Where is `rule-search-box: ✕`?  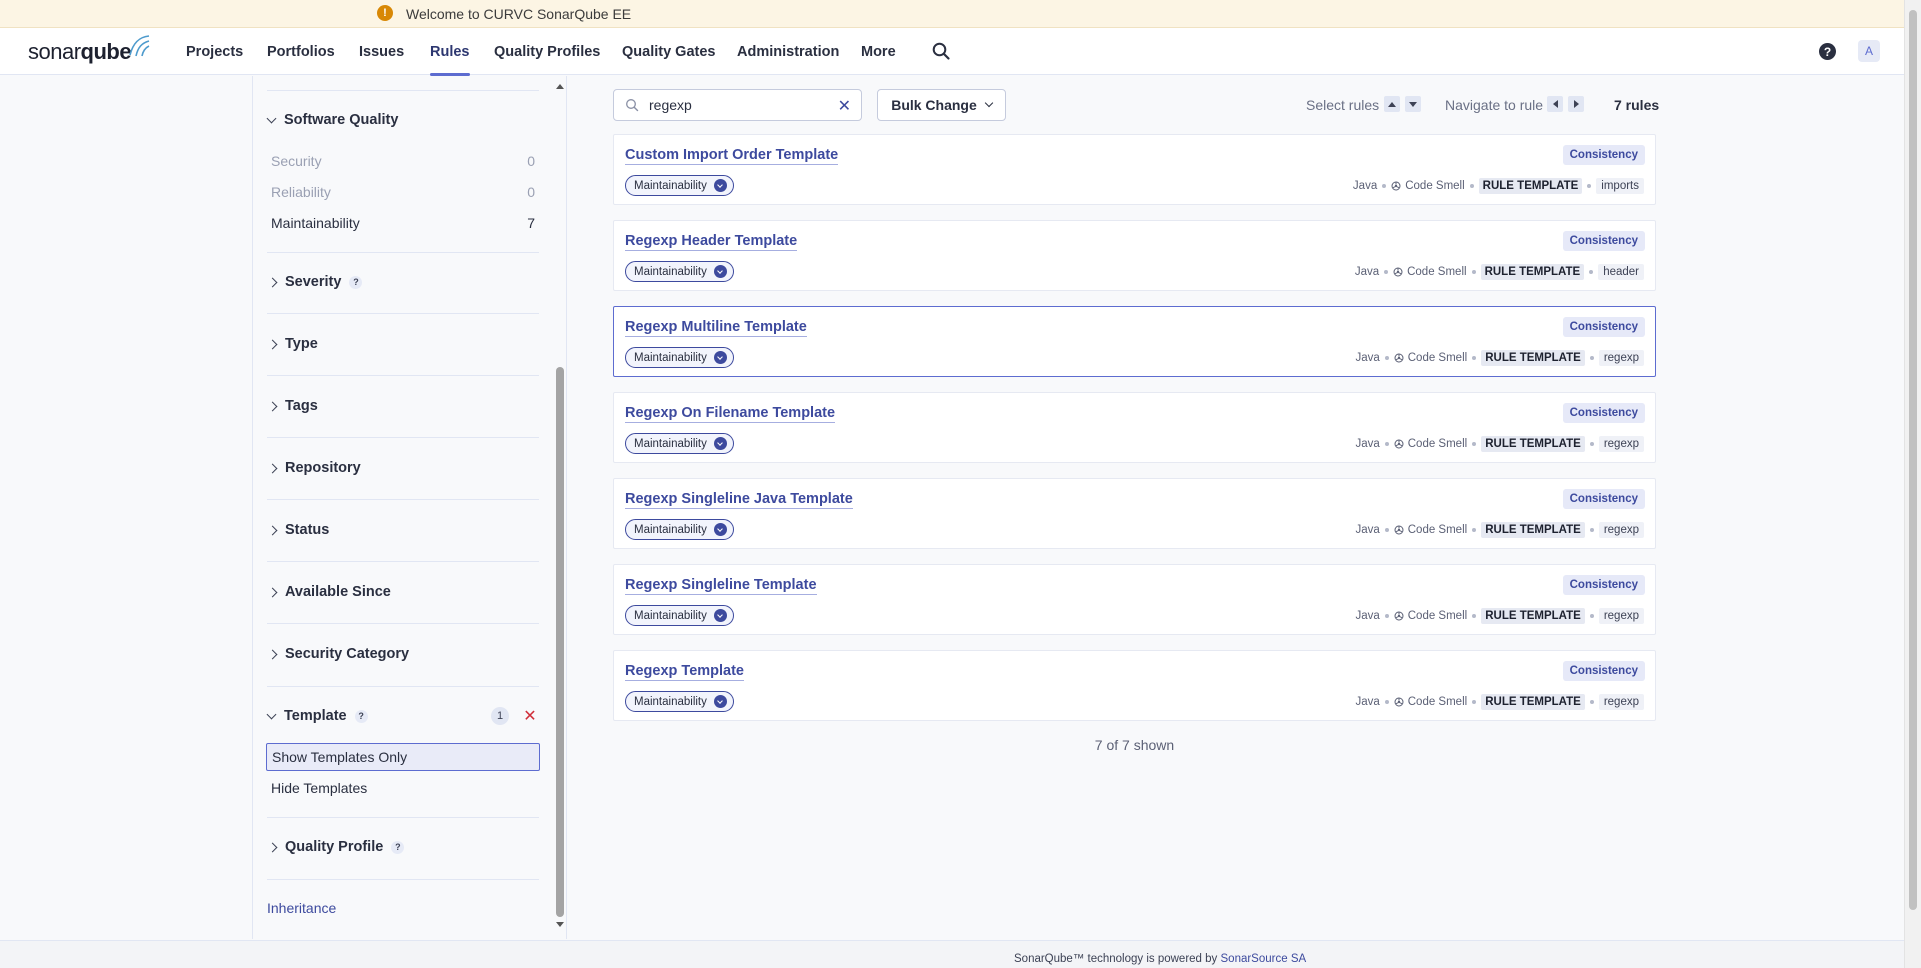 rule-search-box: ✕ is located at coordinates (737, 105).